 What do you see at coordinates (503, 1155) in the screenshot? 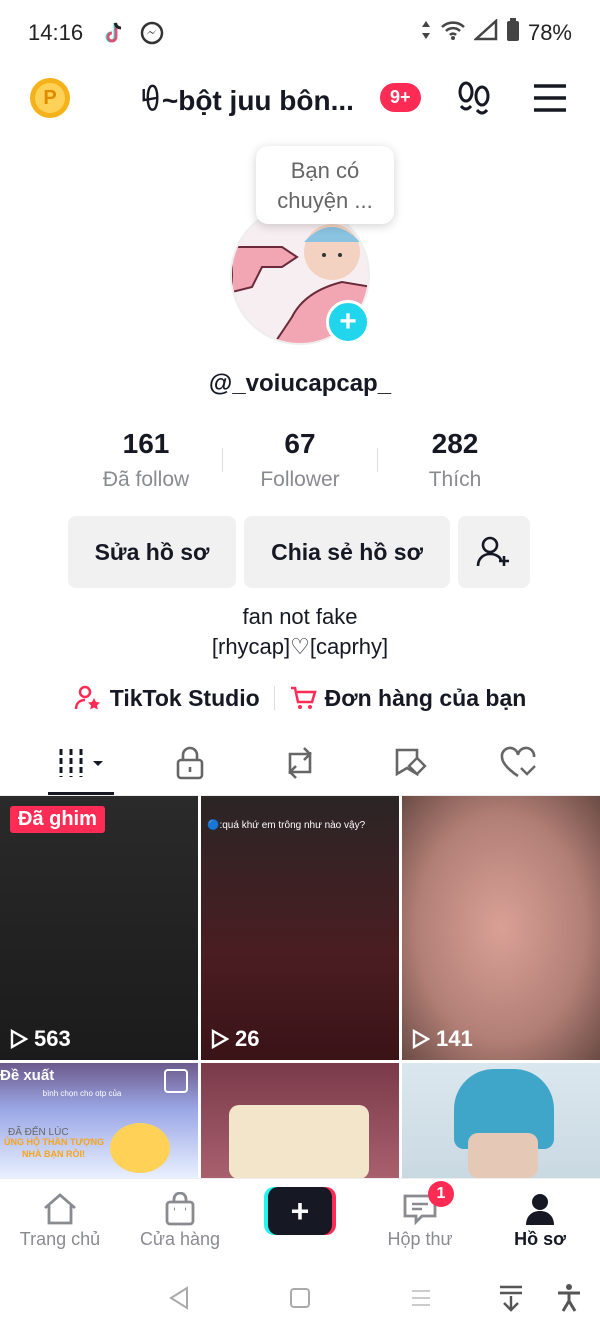
I see `face-graphic` at bounding box center [503, 1155].